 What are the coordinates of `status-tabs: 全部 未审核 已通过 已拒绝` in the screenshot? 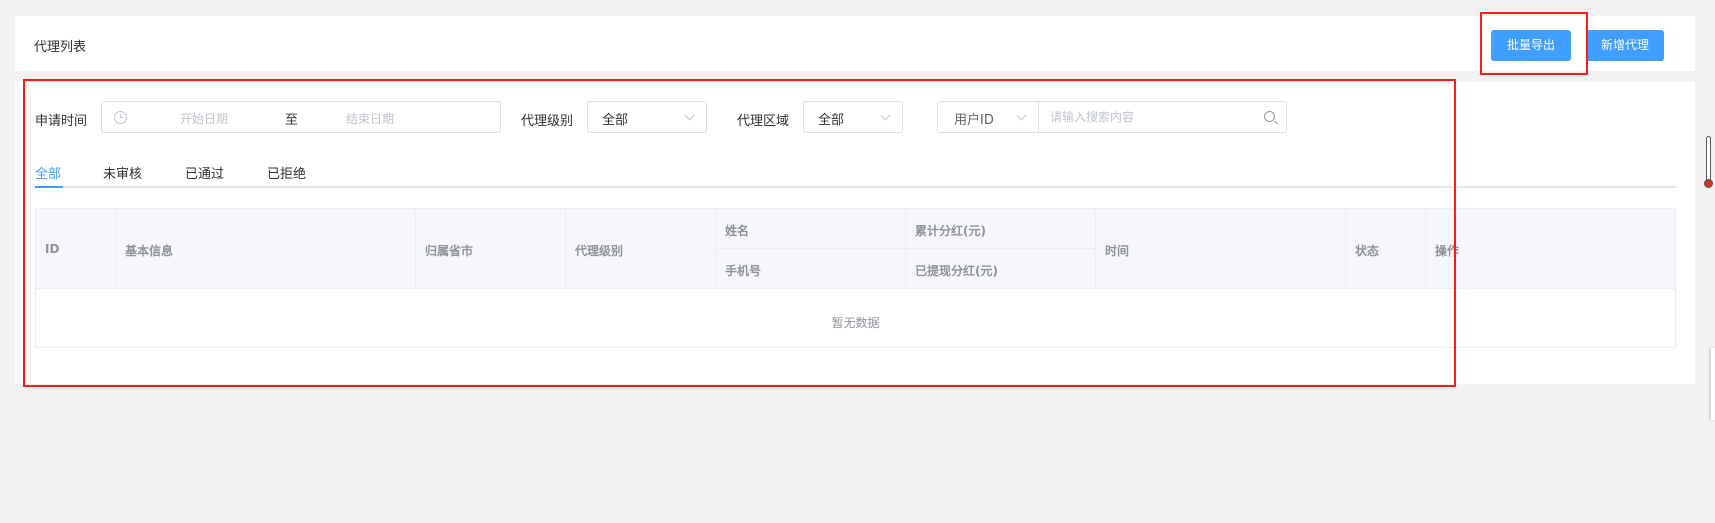 It's located at (855, 172).